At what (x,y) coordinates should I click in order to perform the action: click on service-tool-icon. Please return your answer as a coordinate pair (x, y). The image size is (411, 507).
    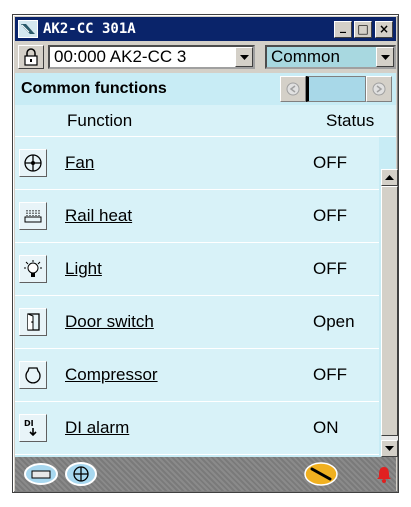
    Looking at the image, I should click on (321, 474).